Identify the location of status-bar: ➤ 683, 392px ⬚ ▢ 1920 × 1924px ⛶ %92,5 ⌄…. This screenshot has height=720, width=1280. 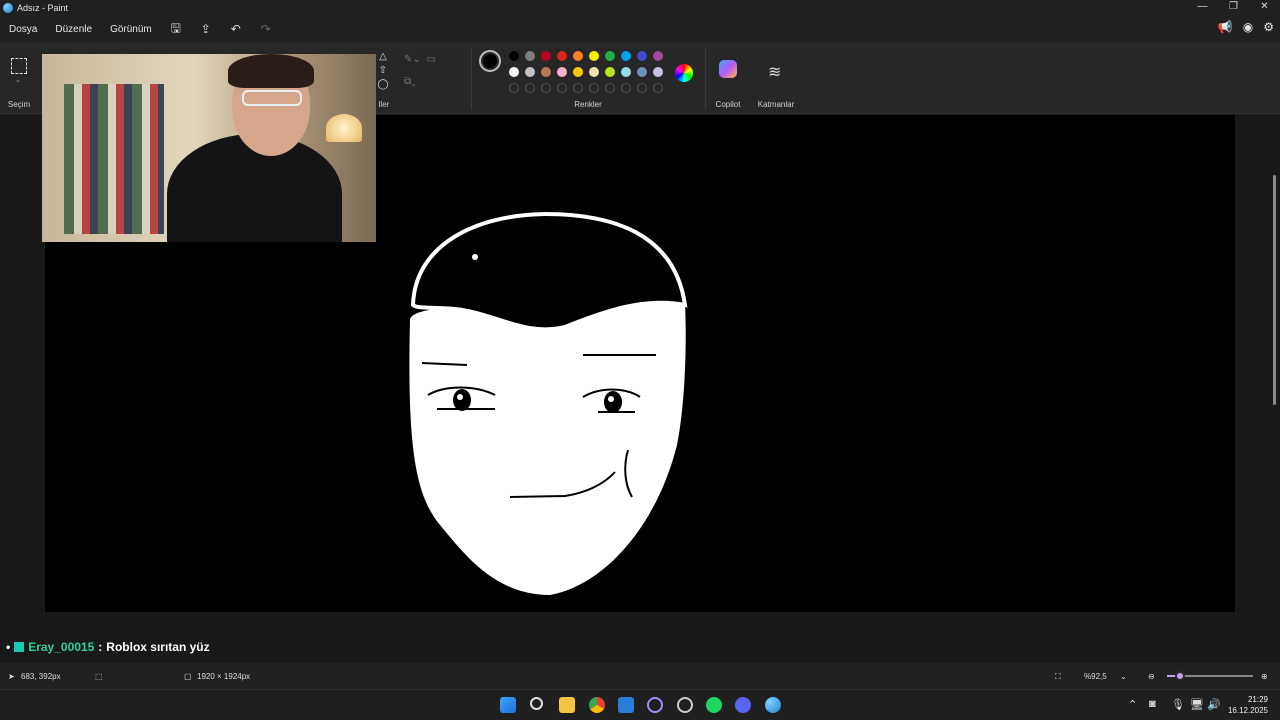
(640, 676).